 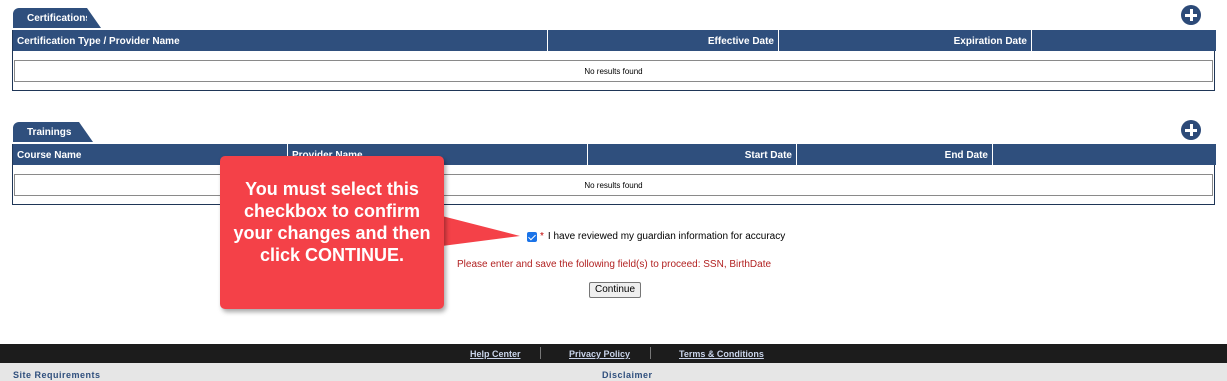 I want to click on terms-conditions-link: Terms & Conditions, so click(x=721, y=354).